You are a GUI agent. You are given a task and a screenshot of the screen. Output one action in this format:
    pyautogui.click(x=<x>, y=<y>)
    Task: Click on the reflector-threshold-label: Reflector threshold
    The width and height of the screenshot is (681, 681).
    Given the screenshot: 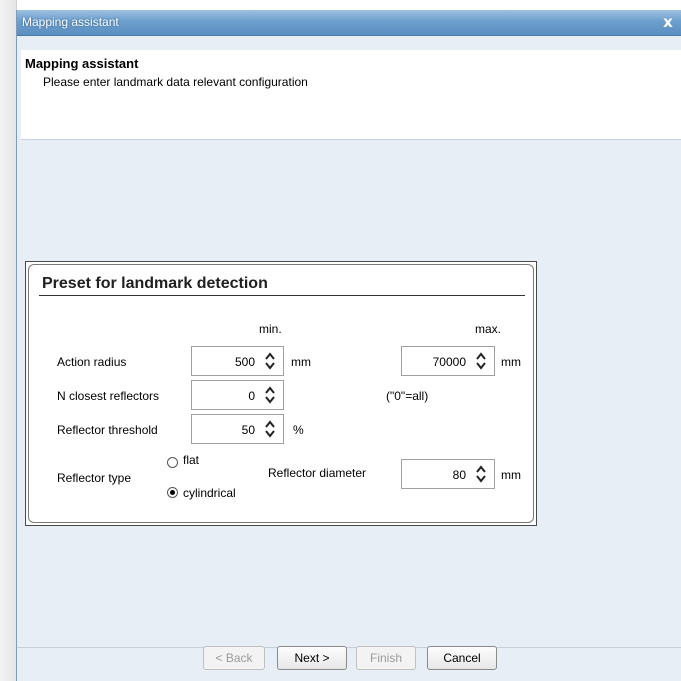 What is the action you would take?
    pyautogui.click(x=107, y=430)
    